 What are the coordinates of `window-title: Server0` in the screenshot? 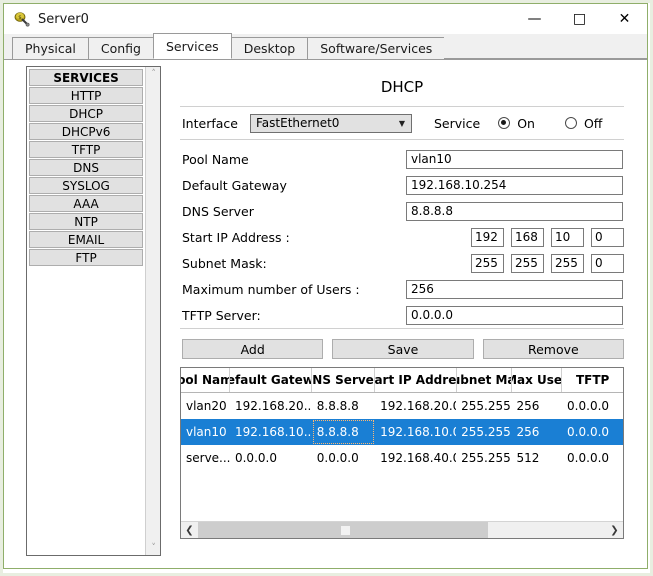 It's located at (63, 19).